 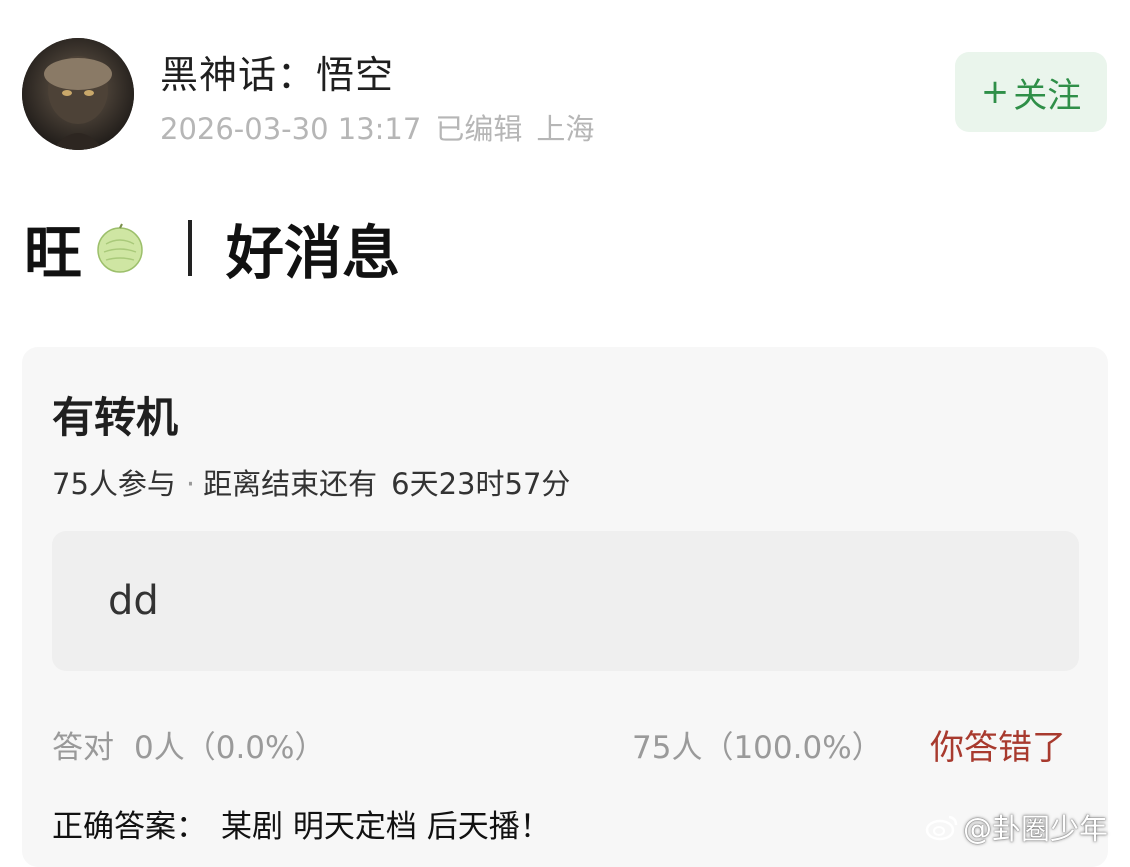 What do you see at coordinates (565, 601) in the screenshot?
I see `quiz-option` at bounding box center [565, 601].